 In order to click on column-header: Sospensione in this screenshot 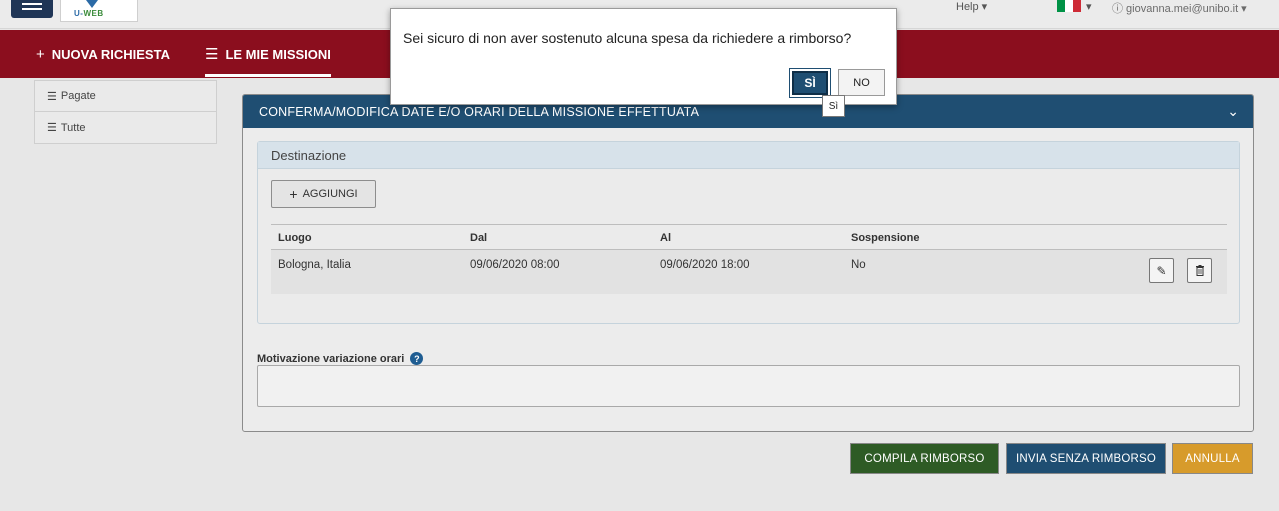, I will do `click(885, 238)`.